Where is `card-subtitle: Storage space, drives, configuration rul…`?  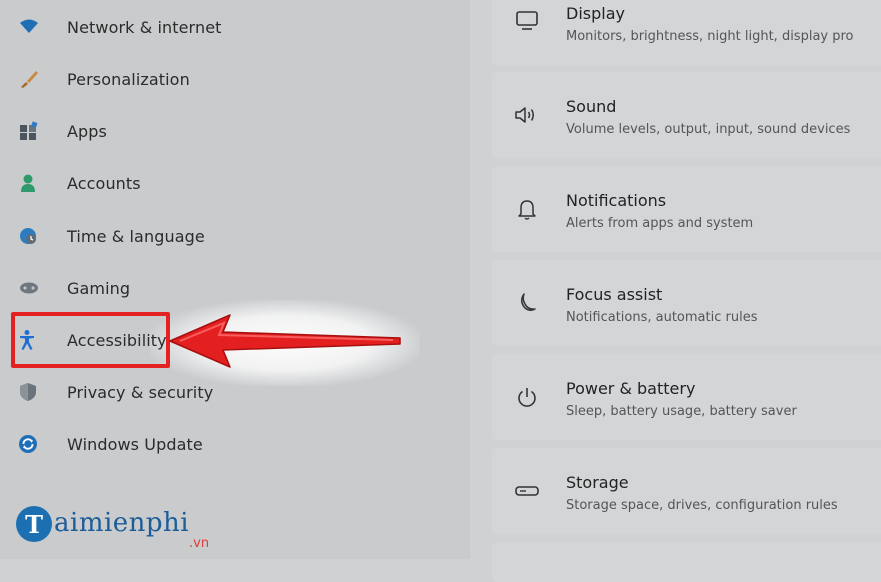 card-subtitle: Storage space, drives, configuration rul… is located at coordinates (702, 505).